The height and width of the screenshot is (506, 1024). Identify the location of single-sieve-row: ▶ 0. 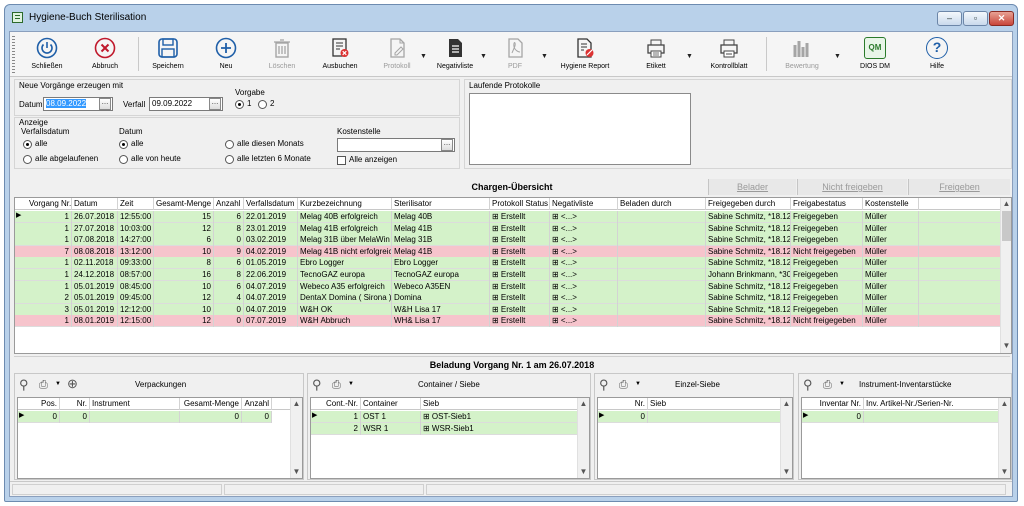
(693, 417).